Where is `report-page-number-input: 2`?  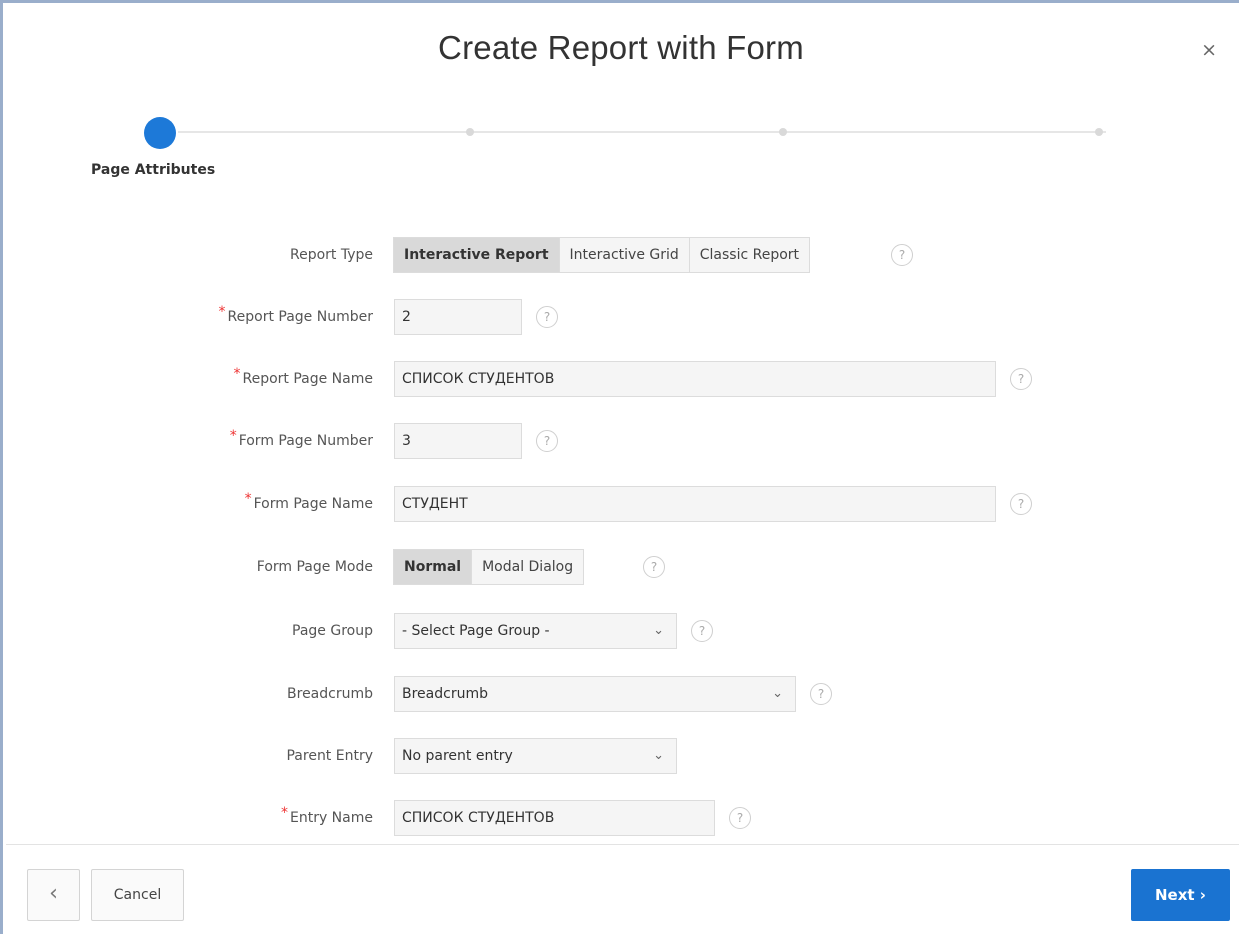
report-page-number-input: 2 is located at coordinates (458, 317).